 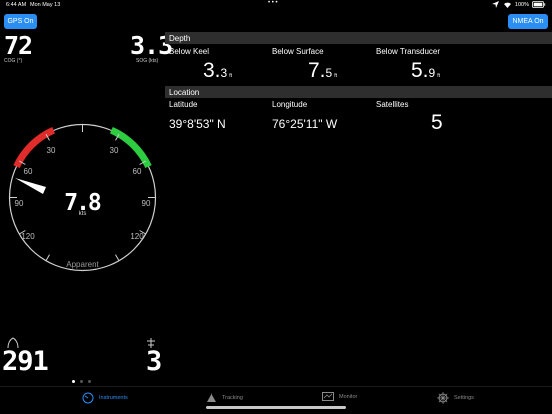 What do you see at coordinates (328, 396) in the screenshot?
I see `monitor-icon` at bounding box center [328, 396].